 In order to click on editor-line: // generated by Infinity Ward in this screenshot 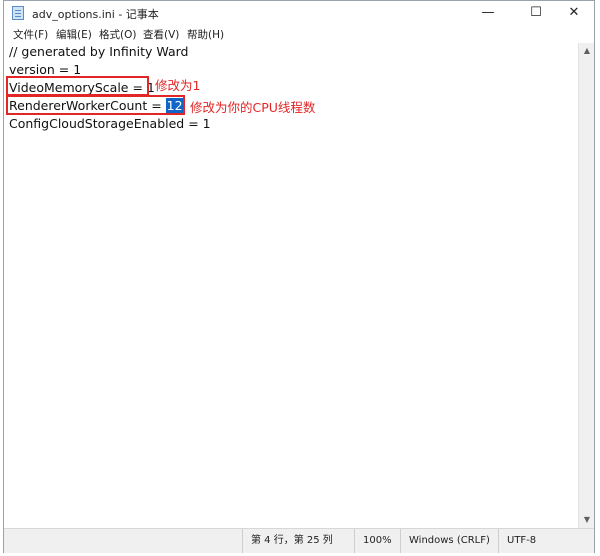, I will do `click(99, 51)`.